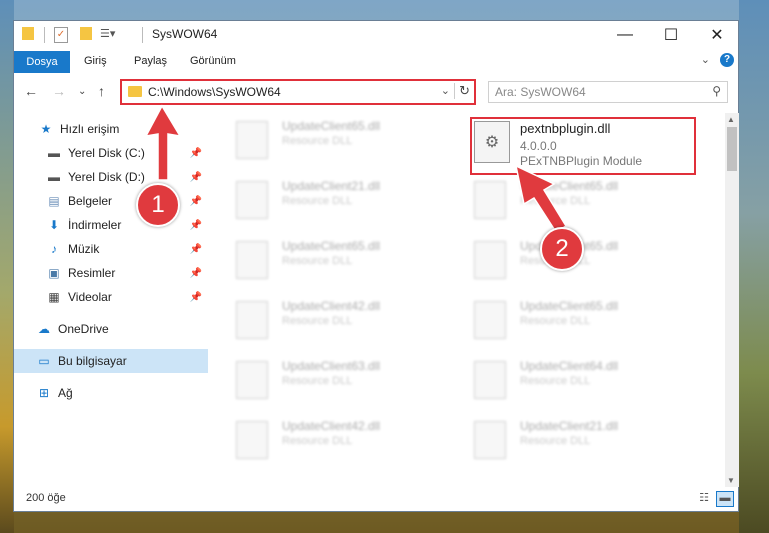  Describe the element at coordinates (158, 205) in the screenshot. I see `callout-step-1: 1` at that location.